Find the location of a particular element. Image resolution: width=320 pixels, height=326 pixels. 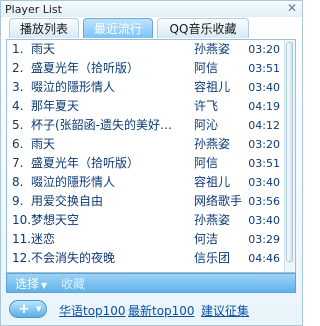

select-label: 选择 is located at coordinates (27, 284).